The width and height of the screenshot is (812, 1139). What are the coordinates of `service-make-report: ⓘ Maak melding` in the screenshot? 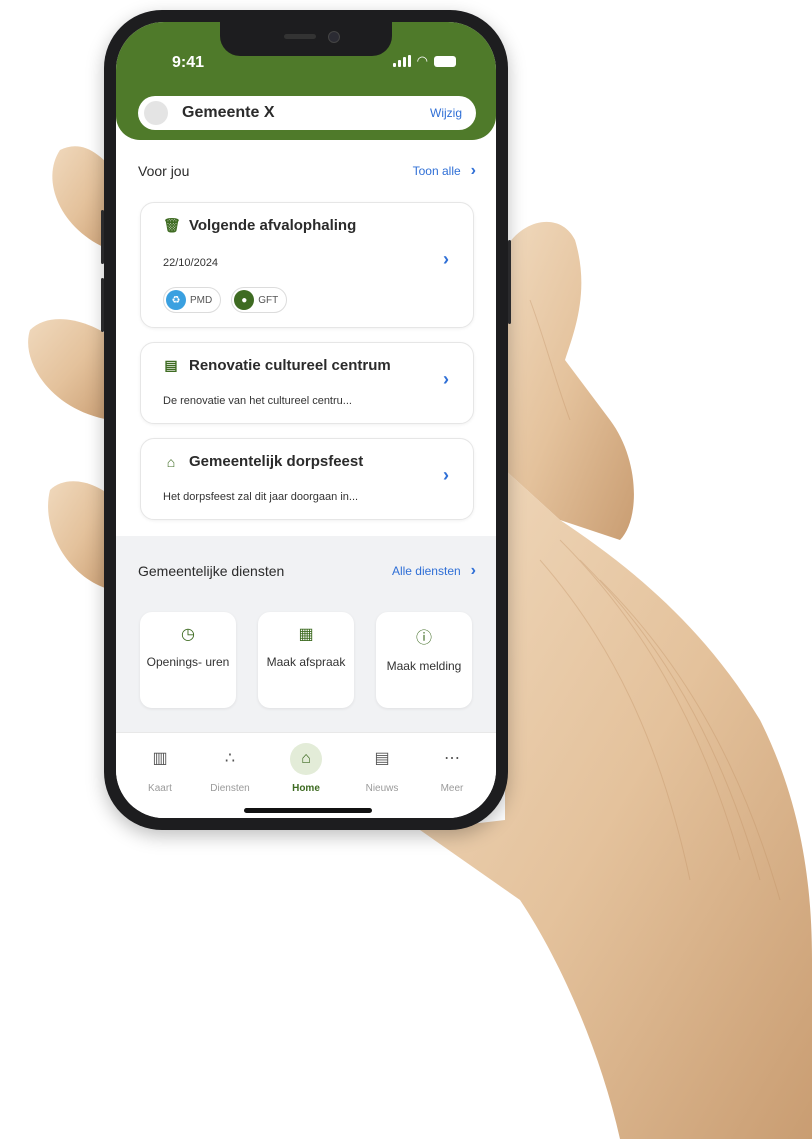 It's located at (424, 660).